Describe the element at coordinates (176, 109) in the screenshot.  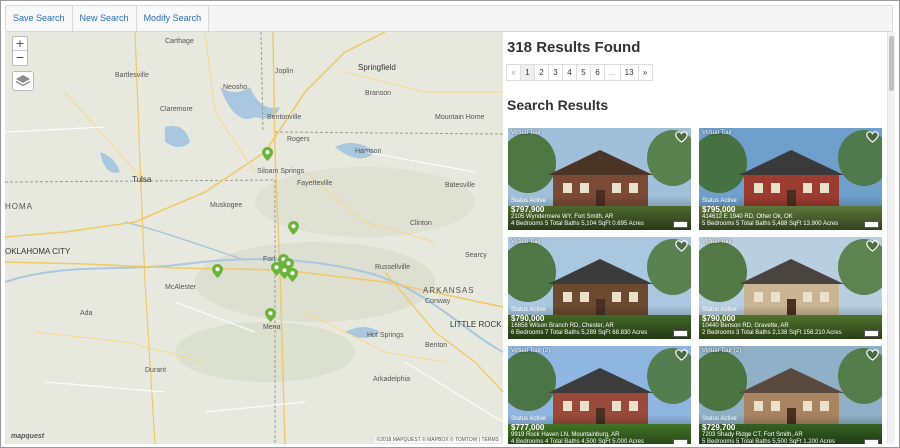
I see `map-label-claremore: Claremore` at that location.